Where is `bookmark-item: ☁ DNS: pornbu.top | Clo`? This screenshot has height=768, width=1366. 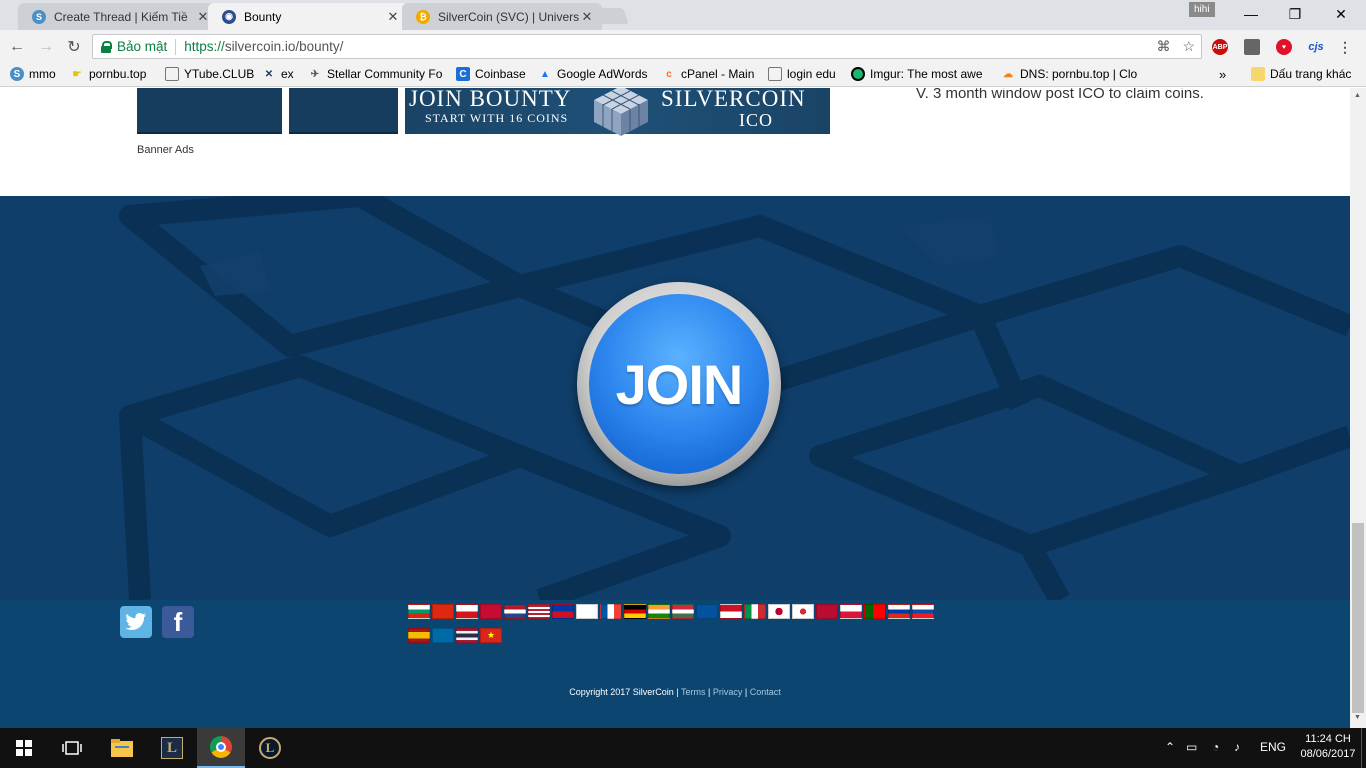
bookmark-item: ☁ DNS: pornbu.top | Clo is located at coordinates (1069, 74).